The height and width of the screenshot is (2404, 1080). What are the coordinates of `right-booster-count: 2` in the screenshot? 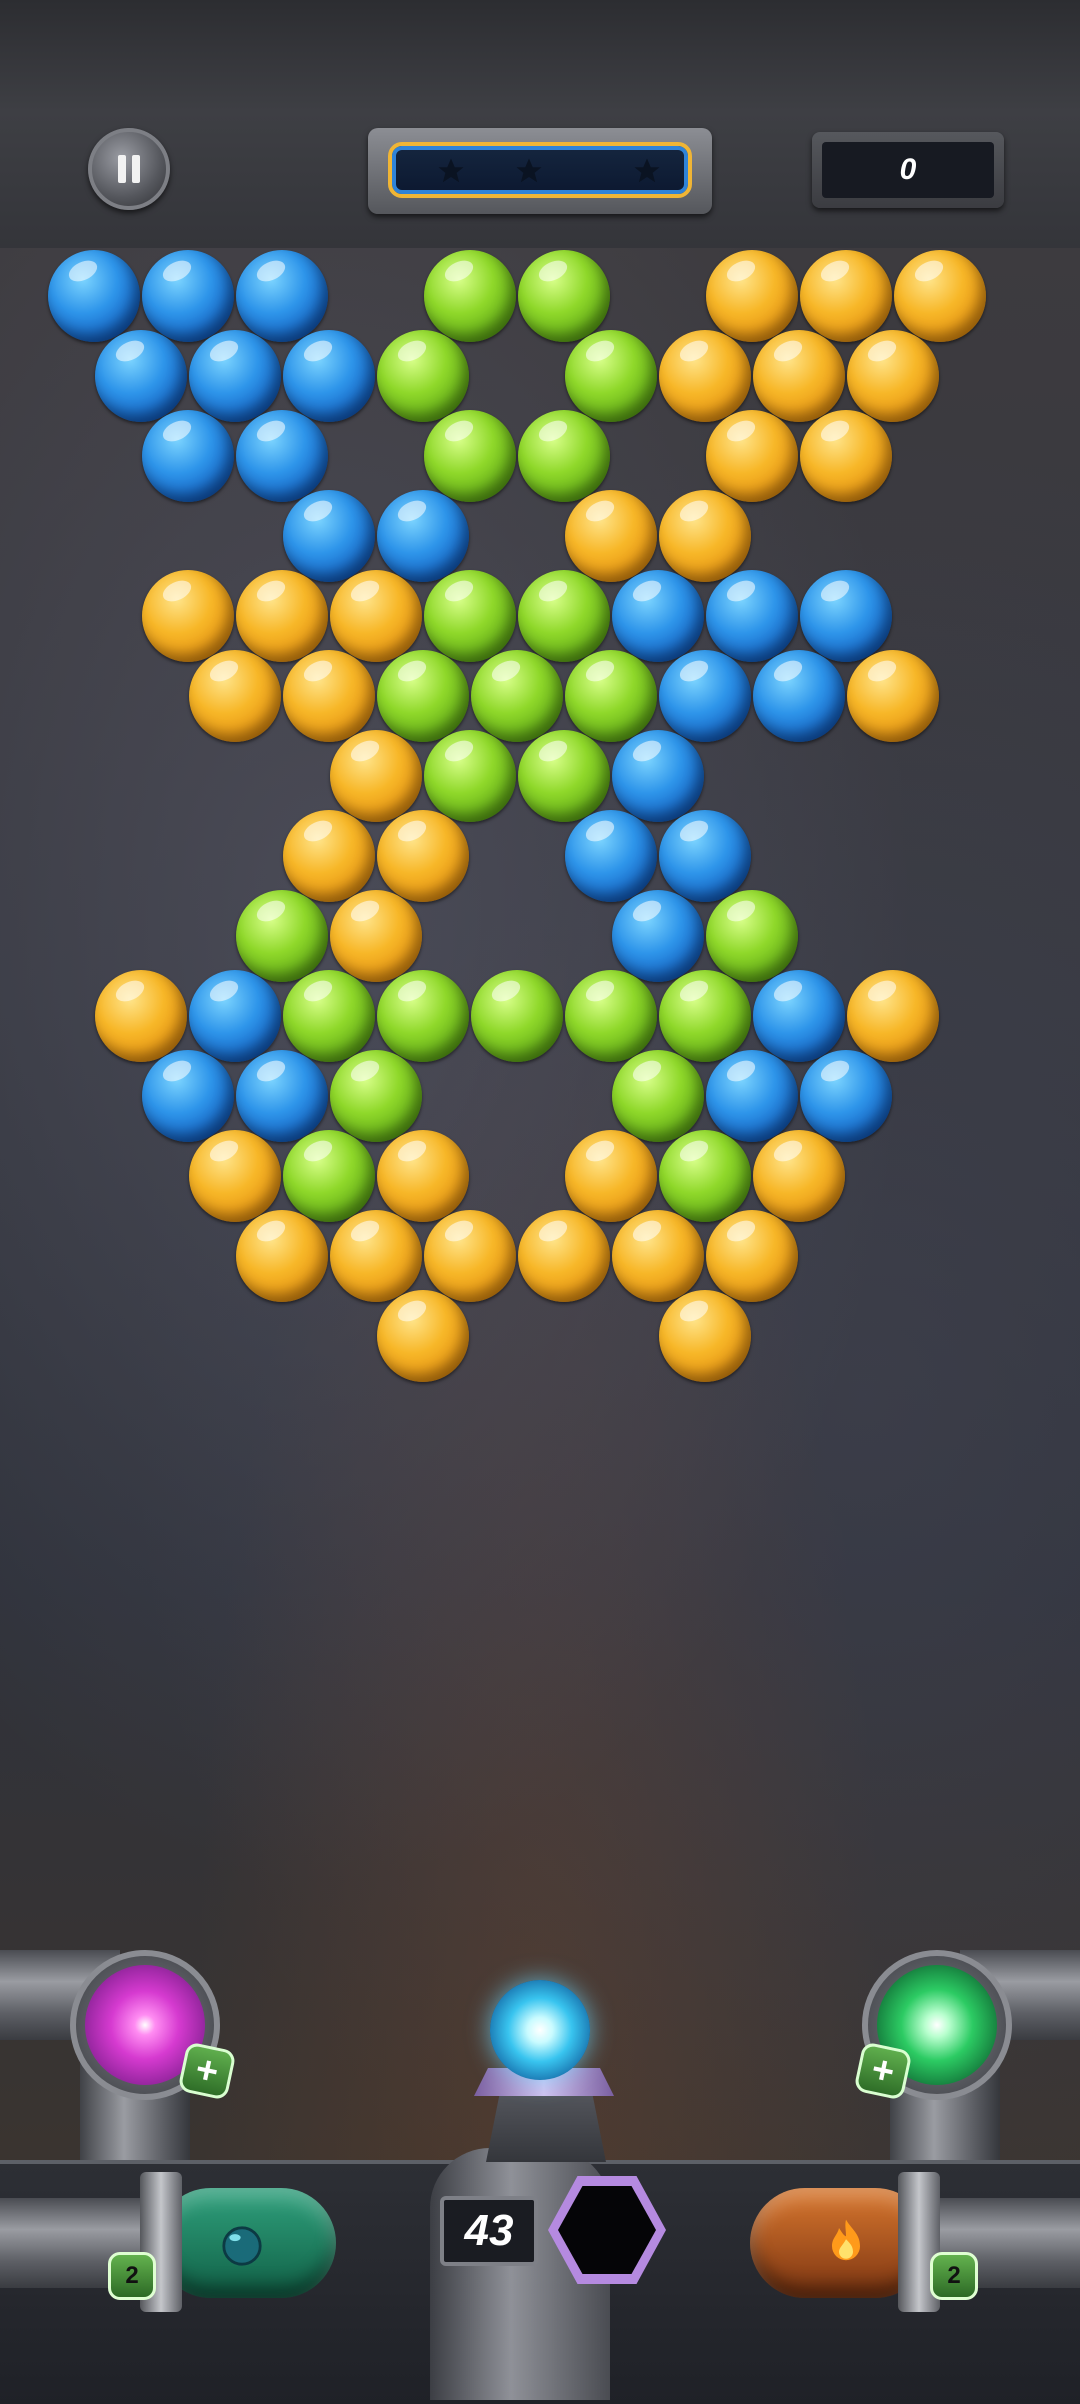 It's located at (954, 2276).